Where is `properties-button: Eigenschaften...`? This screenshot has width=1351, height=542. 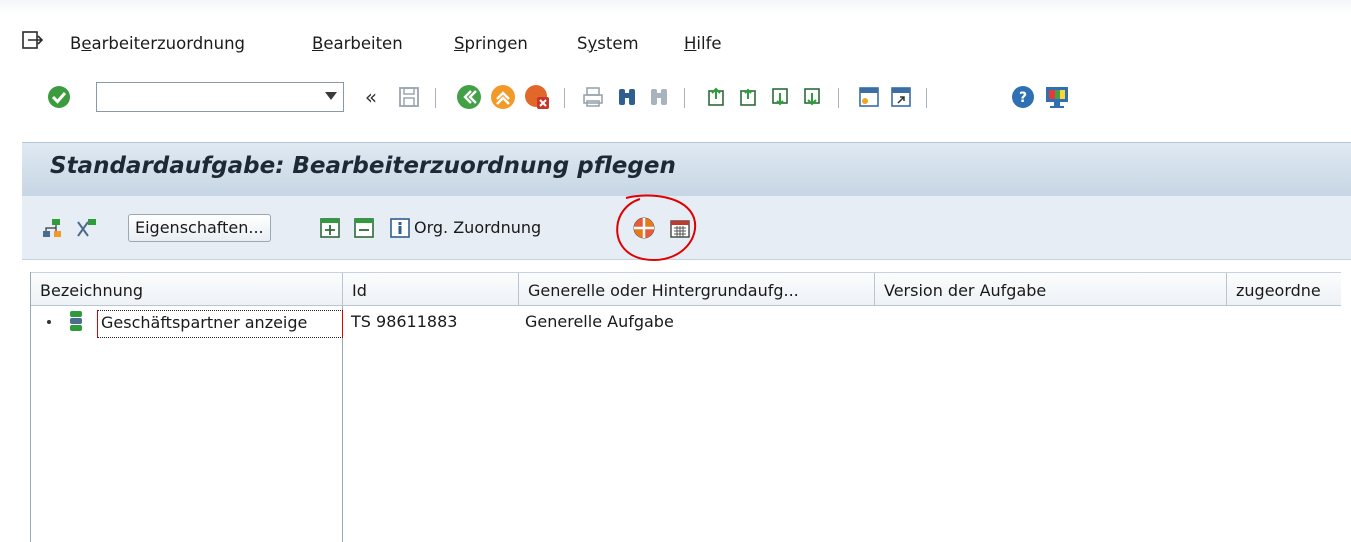 properties-button: Eigenschaften... is located at coordinates (199, 228).